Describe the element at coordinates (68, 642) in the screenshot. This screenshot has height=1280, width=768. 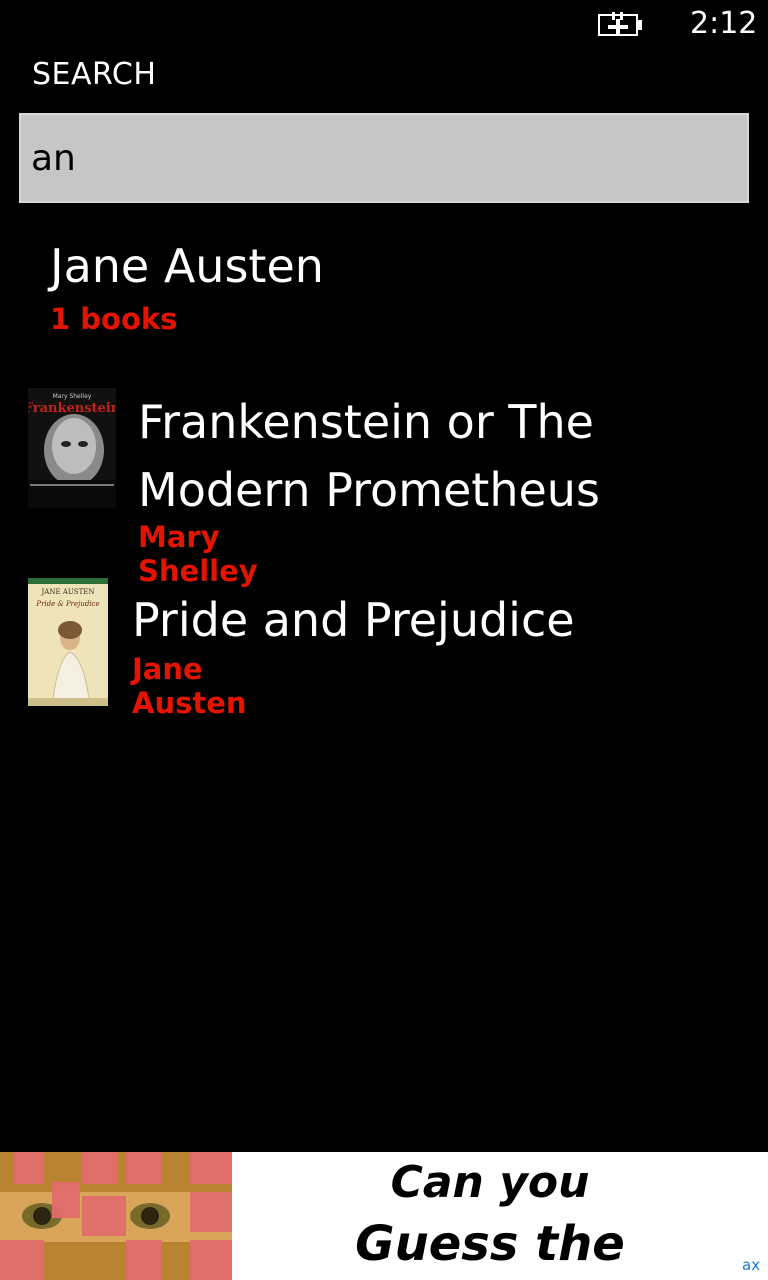
I see `book-cover-pride-and-prejudice: JANE AUSTEN Pride & Prejudice` at that location.